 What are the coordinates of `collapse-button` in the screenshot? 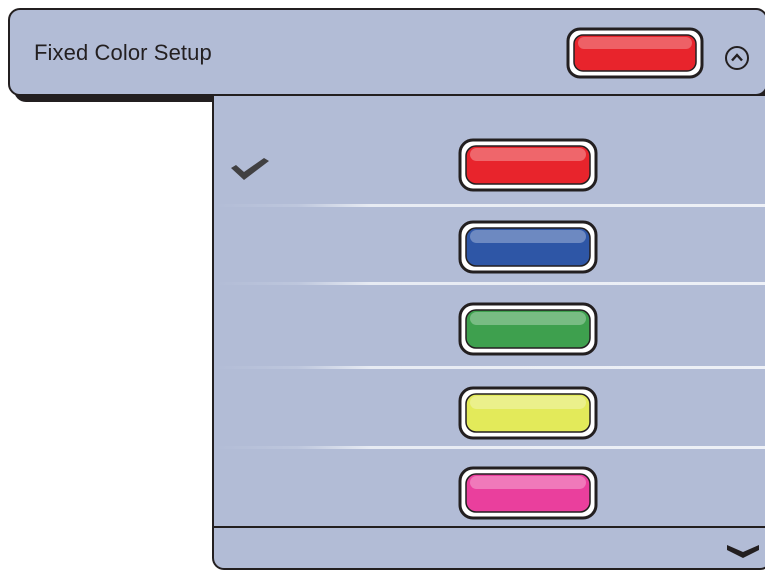 It's located at (737, 58).